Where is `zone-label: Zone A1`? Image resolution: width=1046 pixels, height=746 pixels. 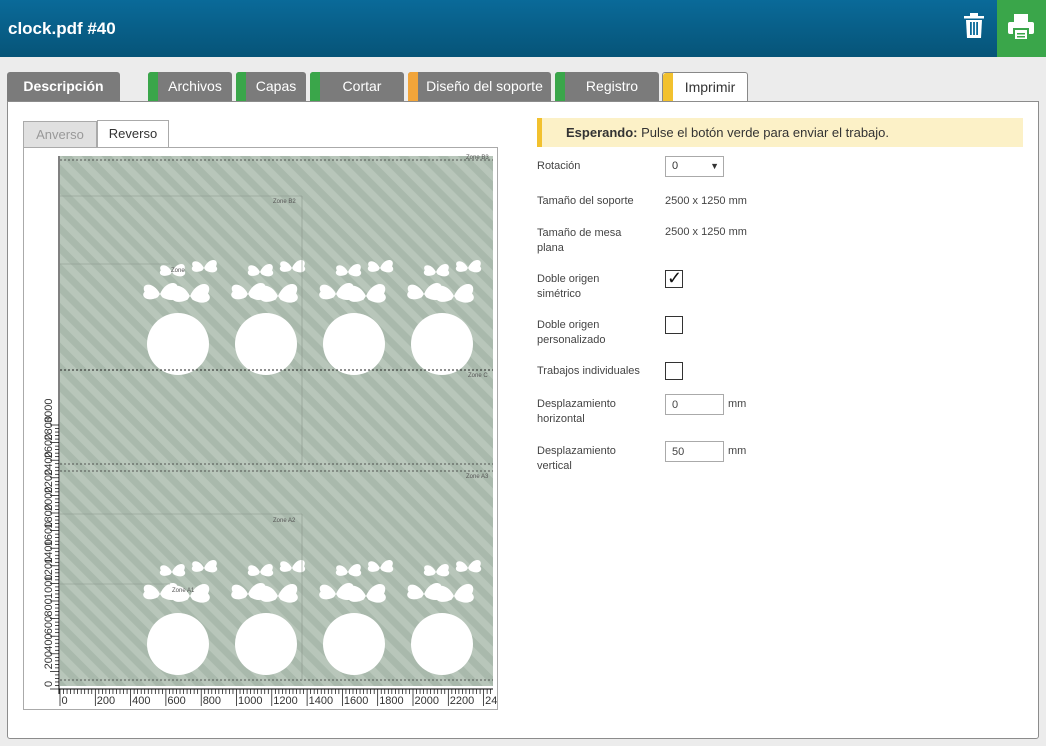 zone-label: Zone A1 is located at coordinates (183, 591).